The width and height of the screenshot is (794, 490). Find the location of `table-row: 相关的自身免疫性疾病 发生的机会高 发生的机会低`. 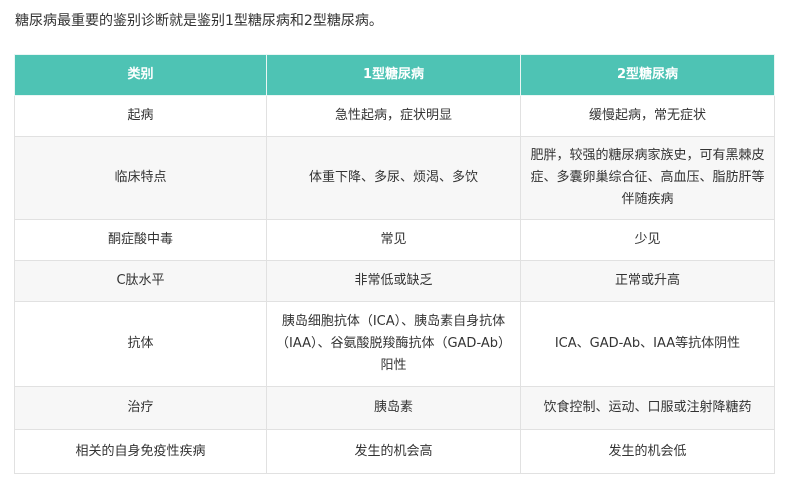

table-row: 相关的自身免疫性疾病 发生的机会高 发生的机会低 is located at coordinates (394, 451).